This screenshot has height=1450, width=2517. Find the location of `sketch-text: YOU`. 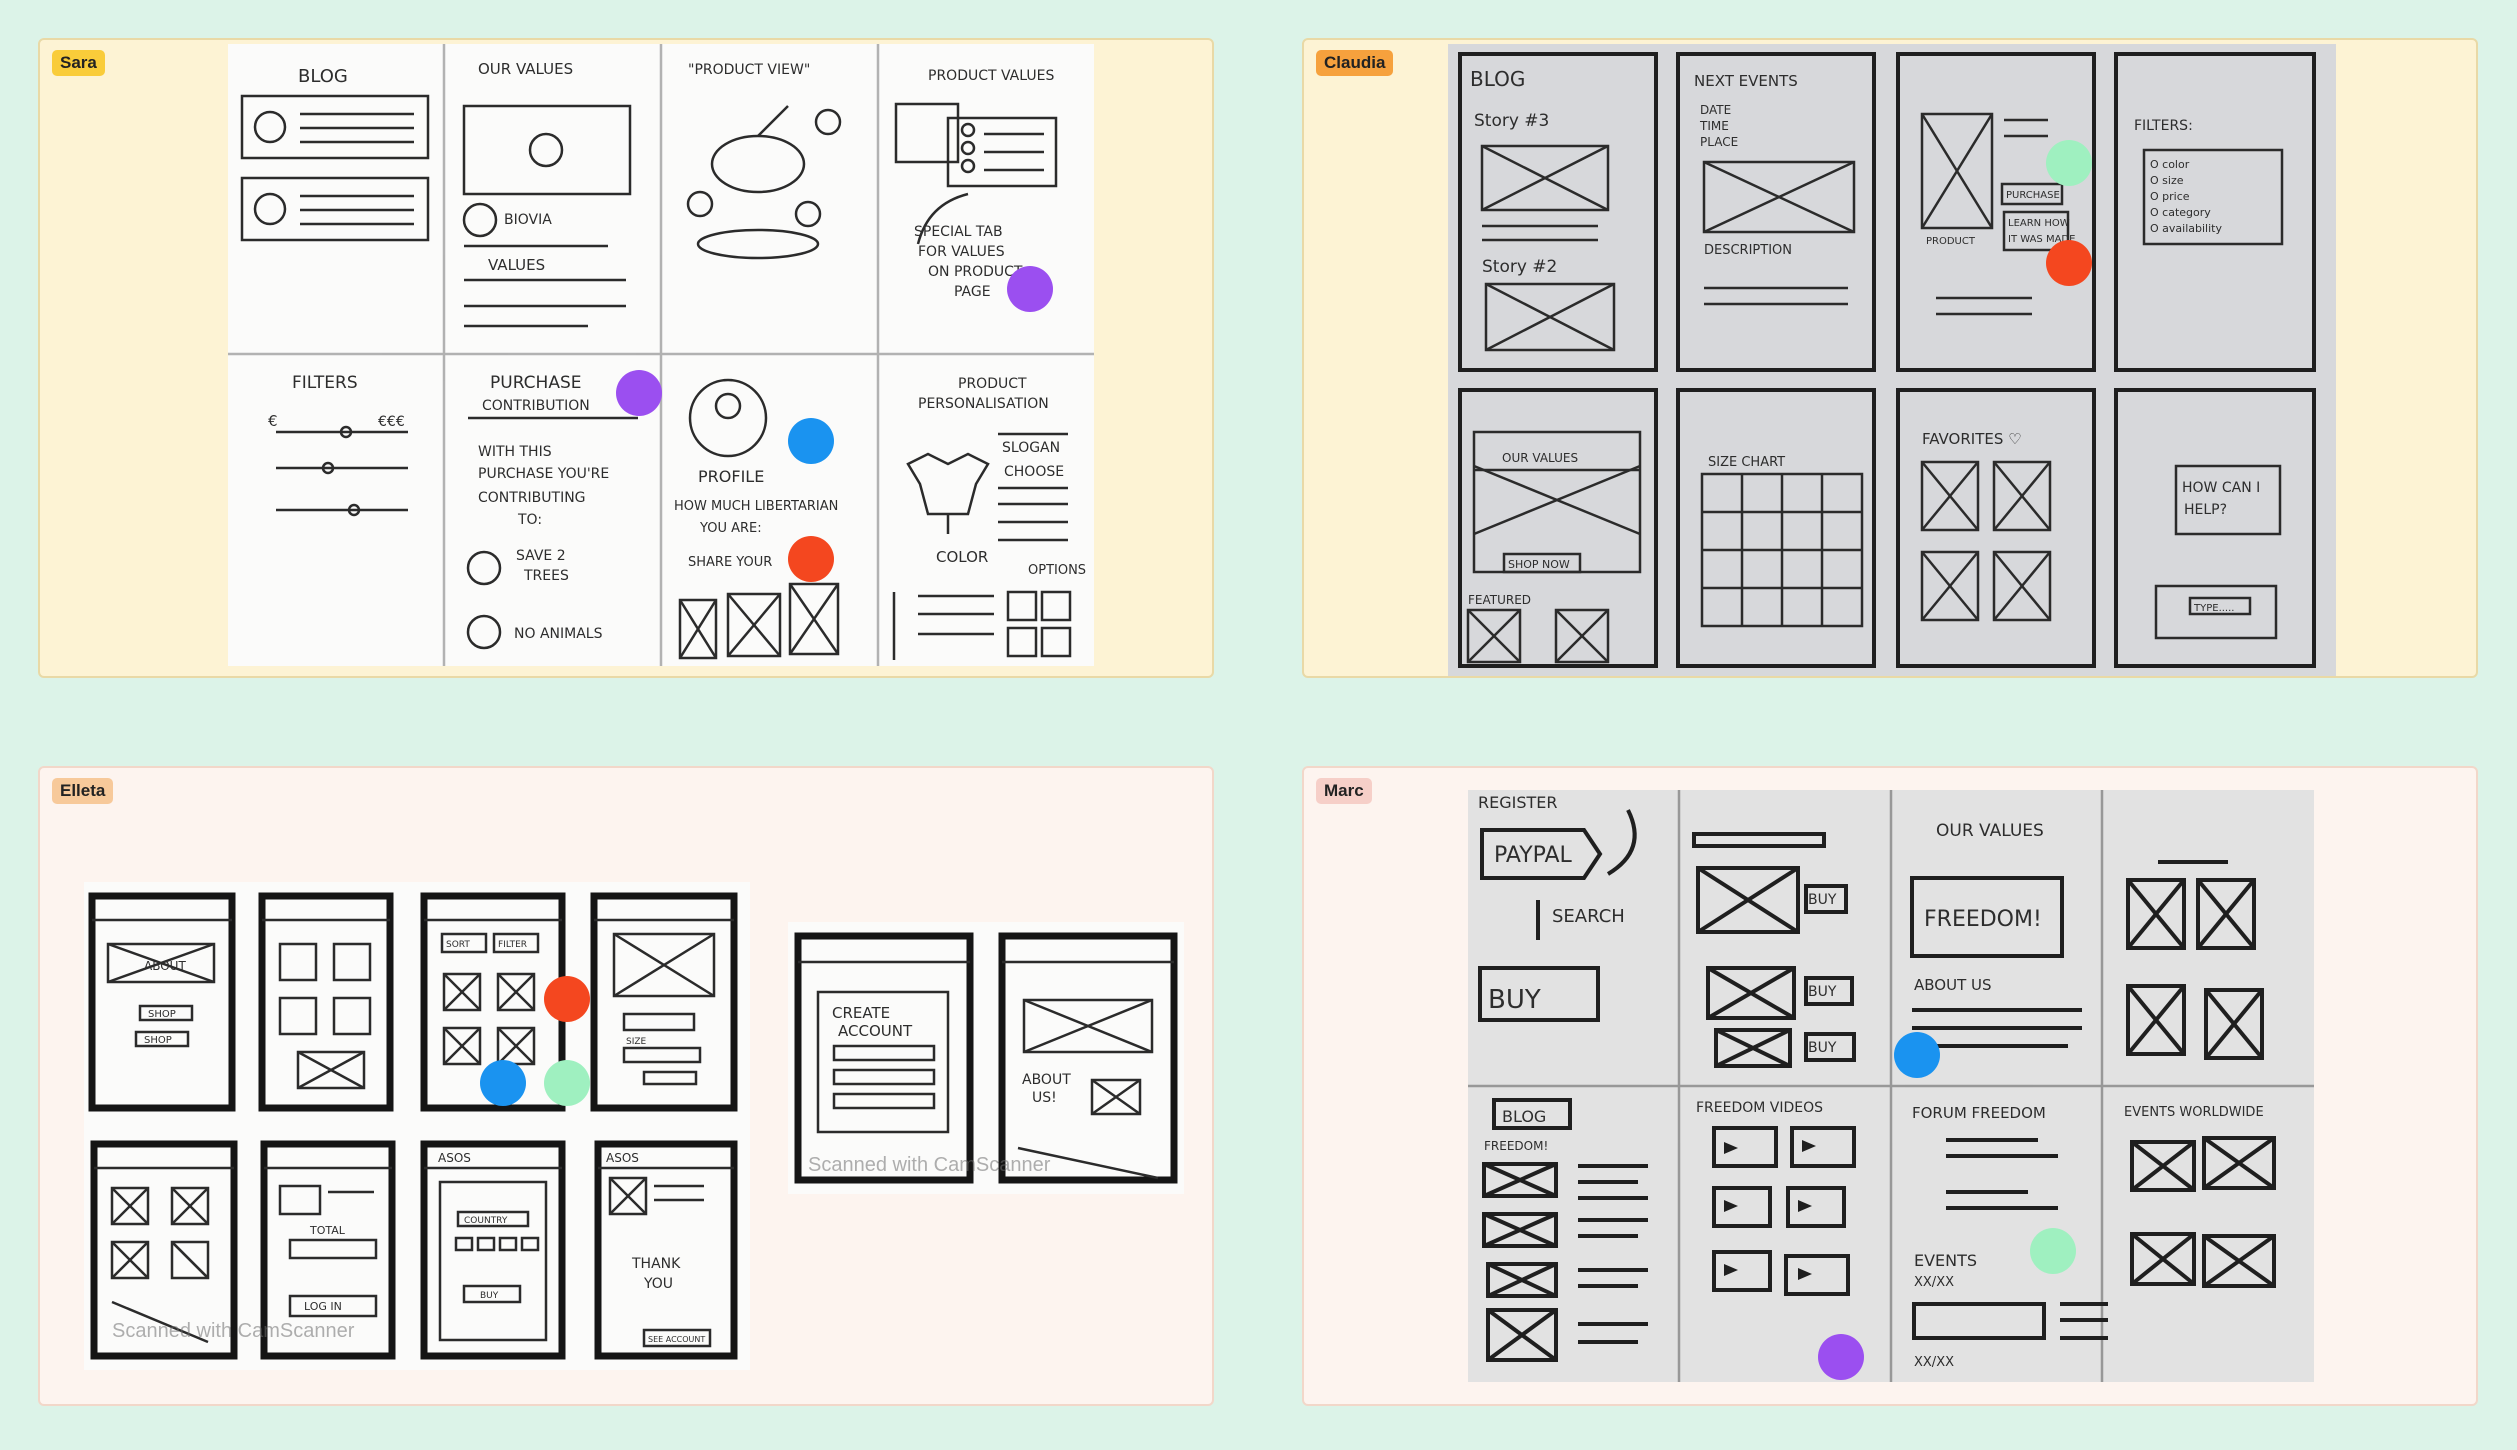

sketch-text: YOU is located at coordinates (658, 1284).